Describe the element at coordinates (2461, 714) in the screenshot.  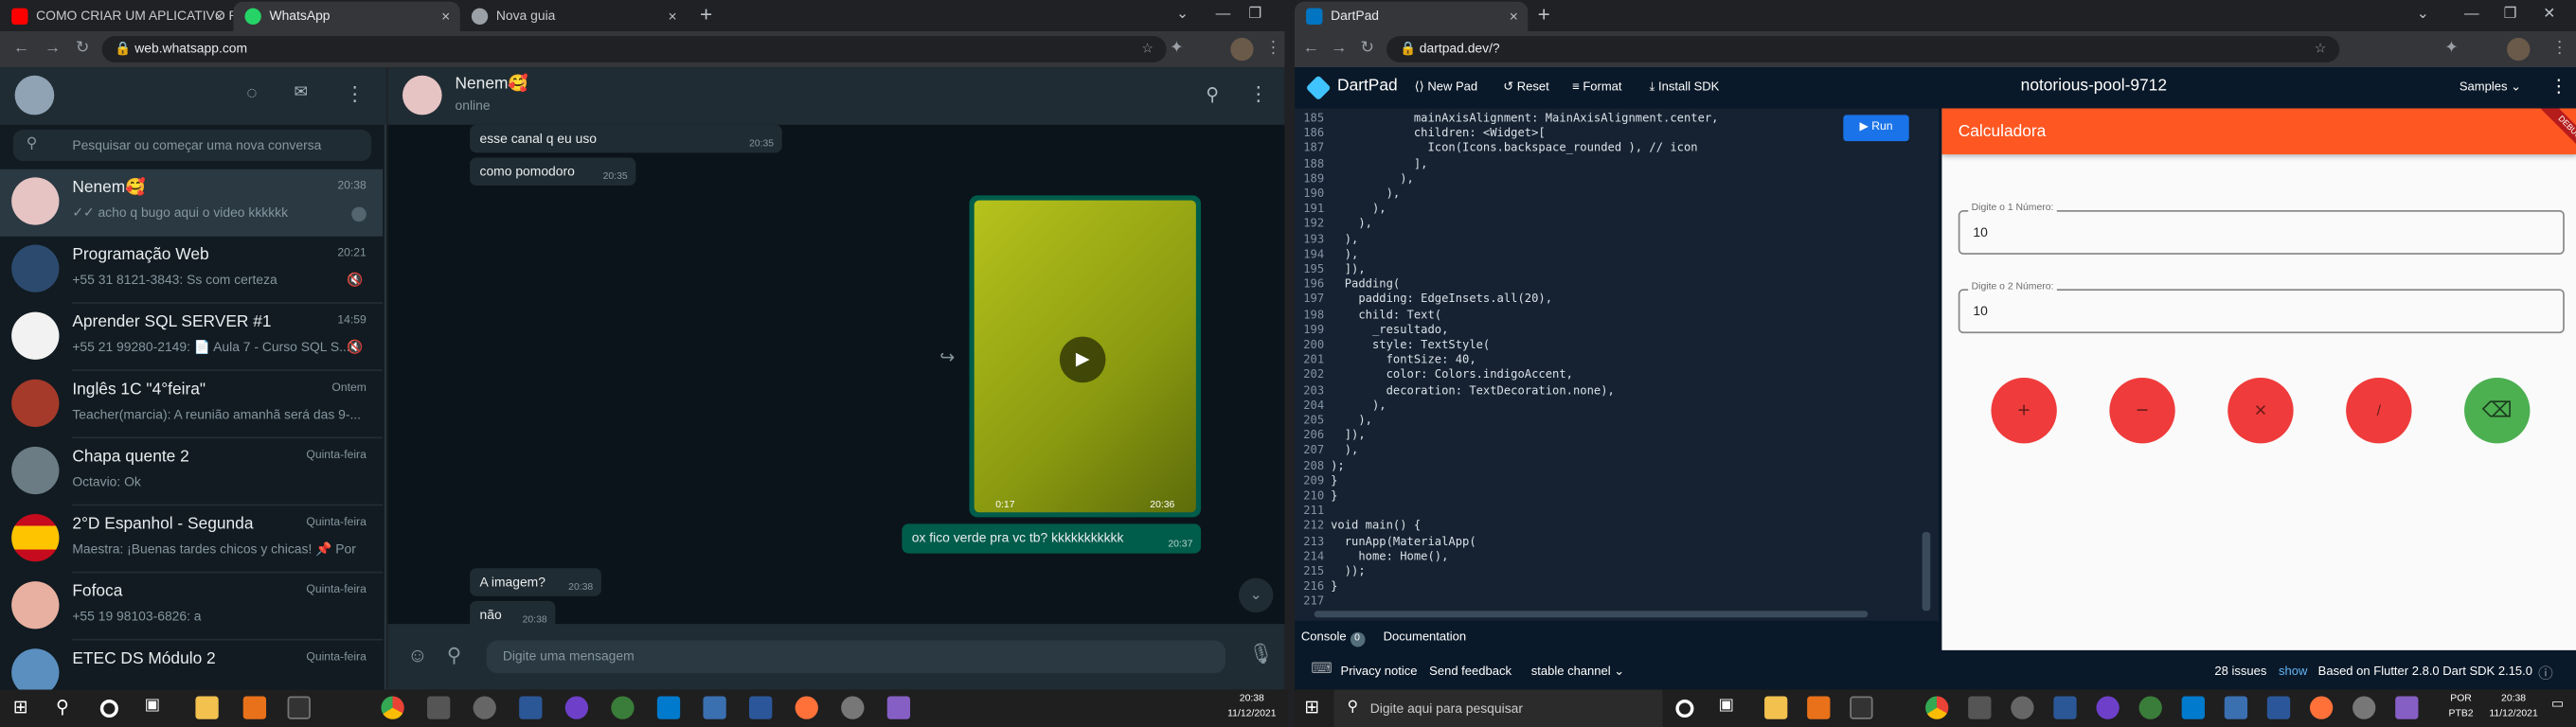
I see `language-layout: PTB2` at that location.